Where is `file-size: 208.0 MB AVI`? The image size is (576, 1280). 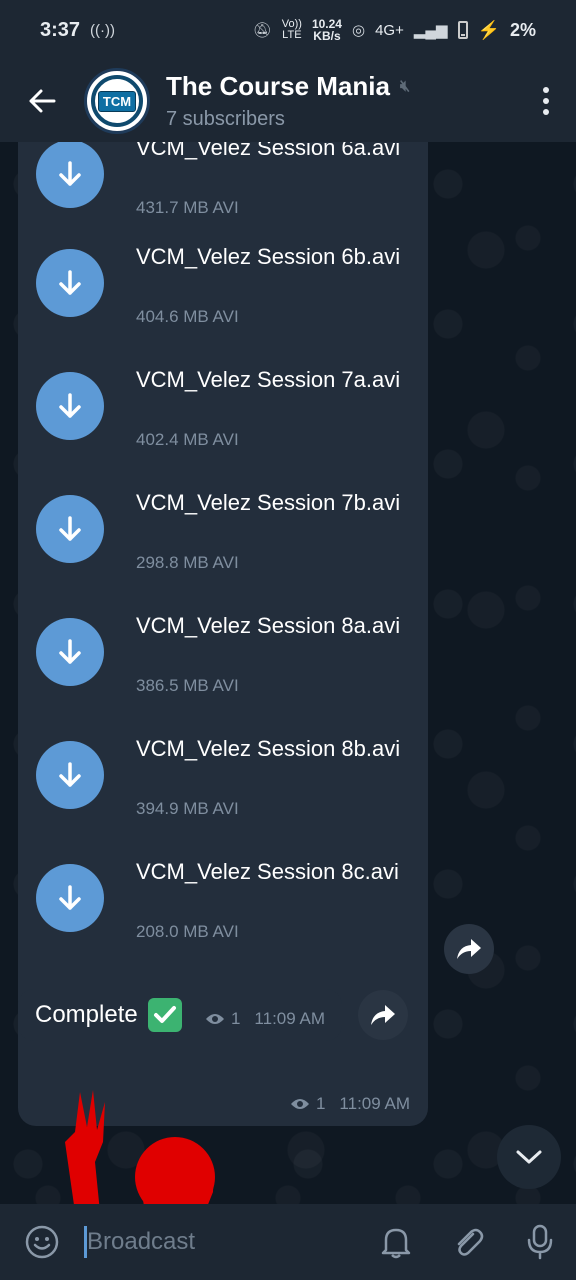 file-size: 208.0 MB AVI is located at coordinates (187, 931).